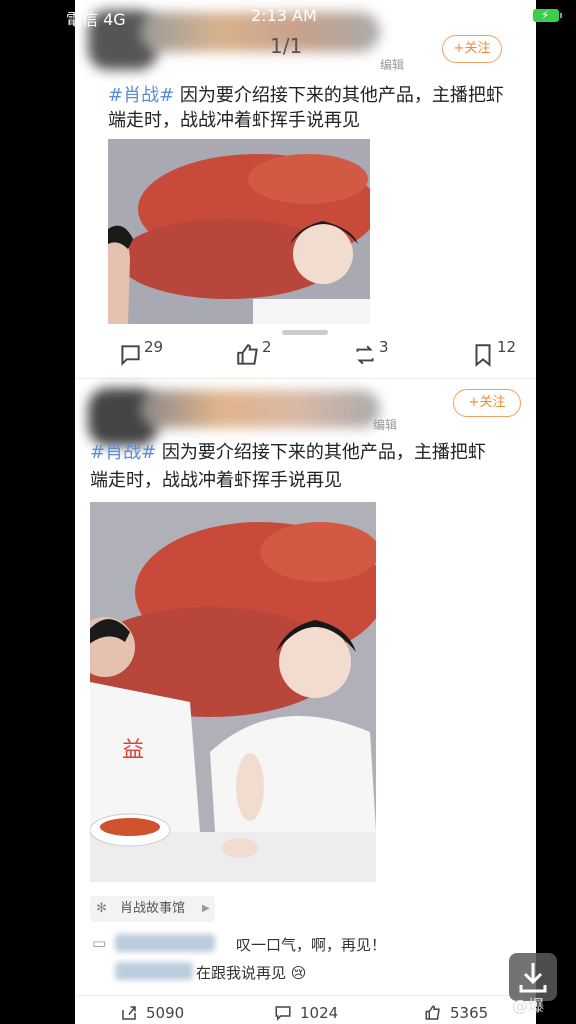  What do you see at coordinates (216, 480) in the screenshot?
I see `post-text-line2-2: 端走时，战战冲着虾挥手说再见` at bounding box center [216, 480].